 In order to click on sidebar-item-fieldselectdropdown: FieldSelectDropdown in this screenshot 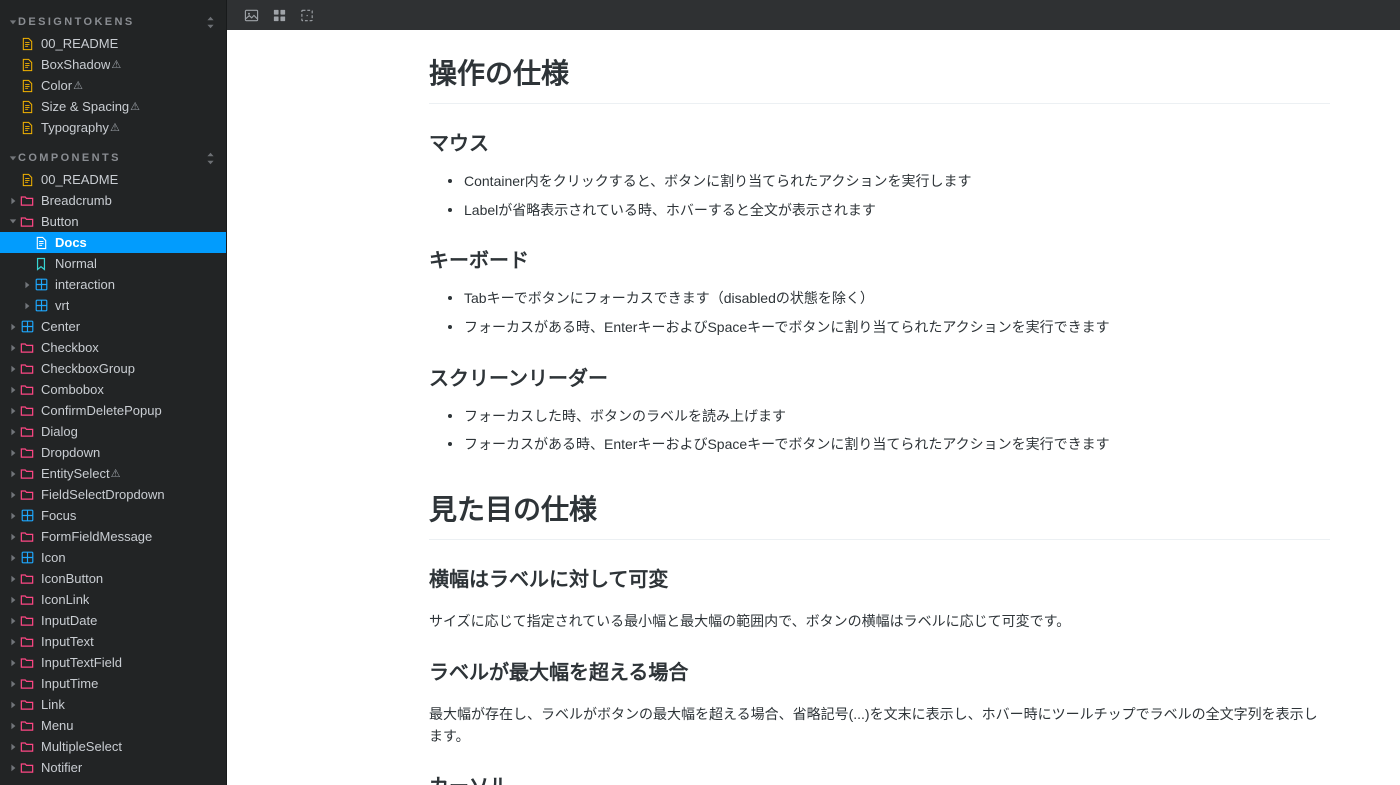, I will do `click(113, 494)`.